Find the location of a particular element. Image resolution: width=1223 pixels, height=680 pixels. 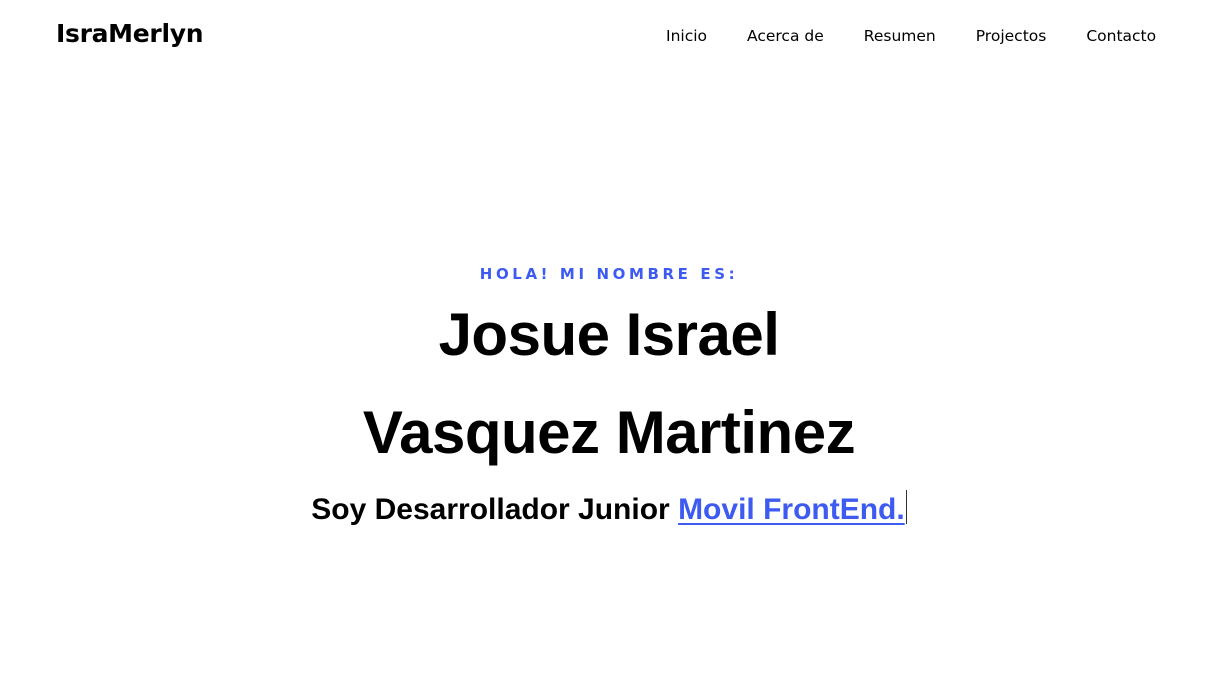

hero-tagline: Soy Desarrollador Junior Movil FrontEnd. is located at coordinates (609, 508).